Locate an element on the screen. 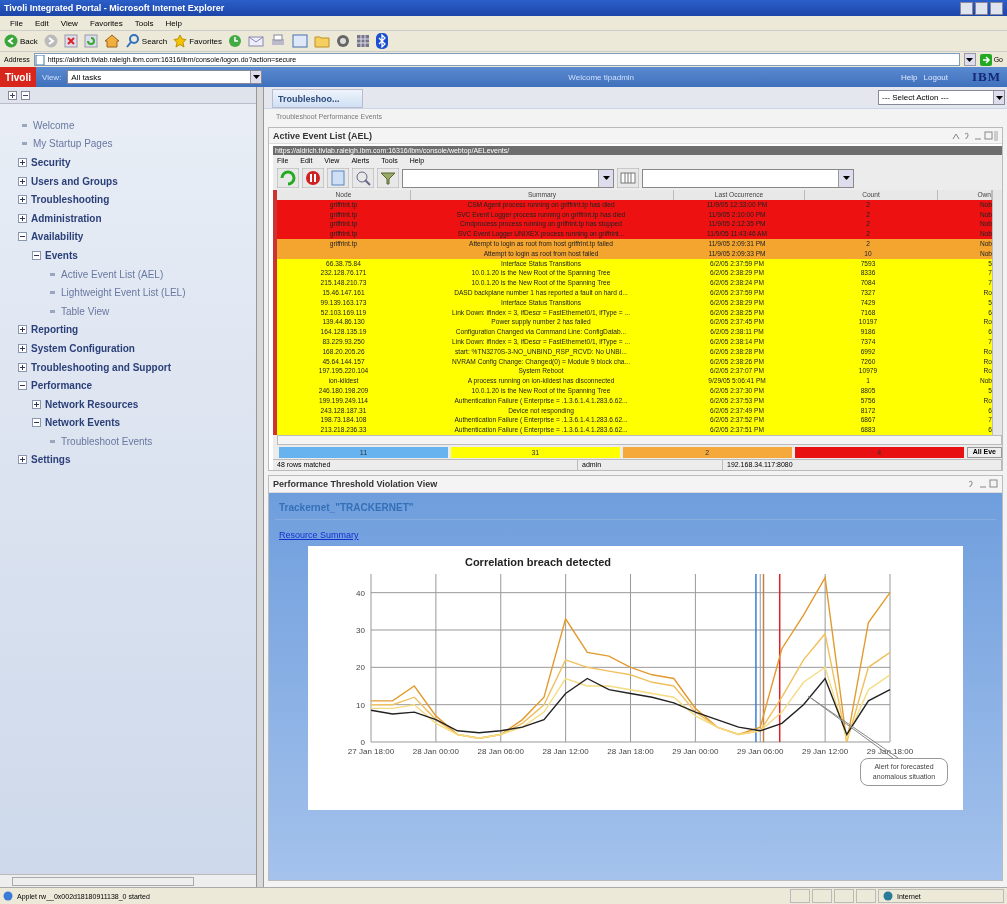 This screenshot has height=904, width=1007. tree-link: Lightweight Event List (LEL) is located at coordinates (123, 293).